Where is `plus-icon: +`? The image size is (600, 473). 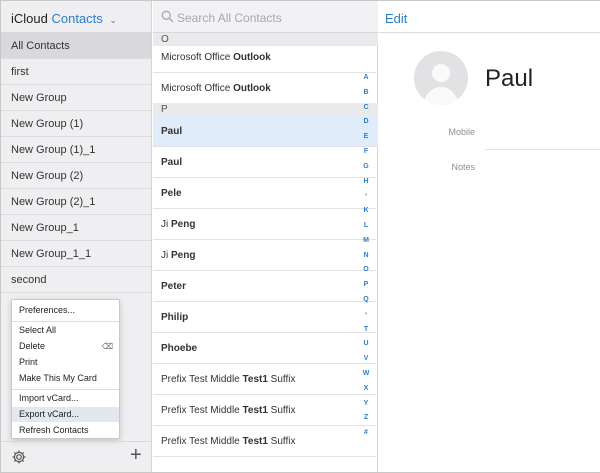
plus-icon: + is located at coordinates (136, 455).